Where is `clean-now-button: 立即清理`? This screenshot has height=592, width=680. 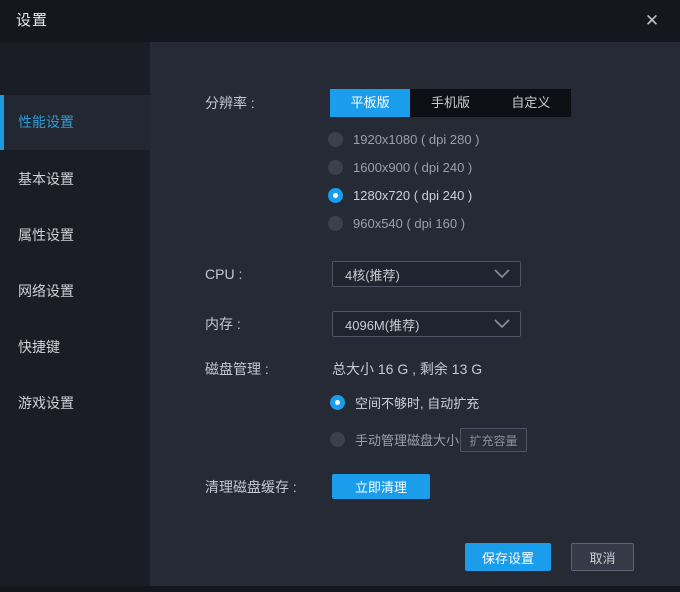
clean-now-button: 立即清理 is located at coordinates (381, 486).